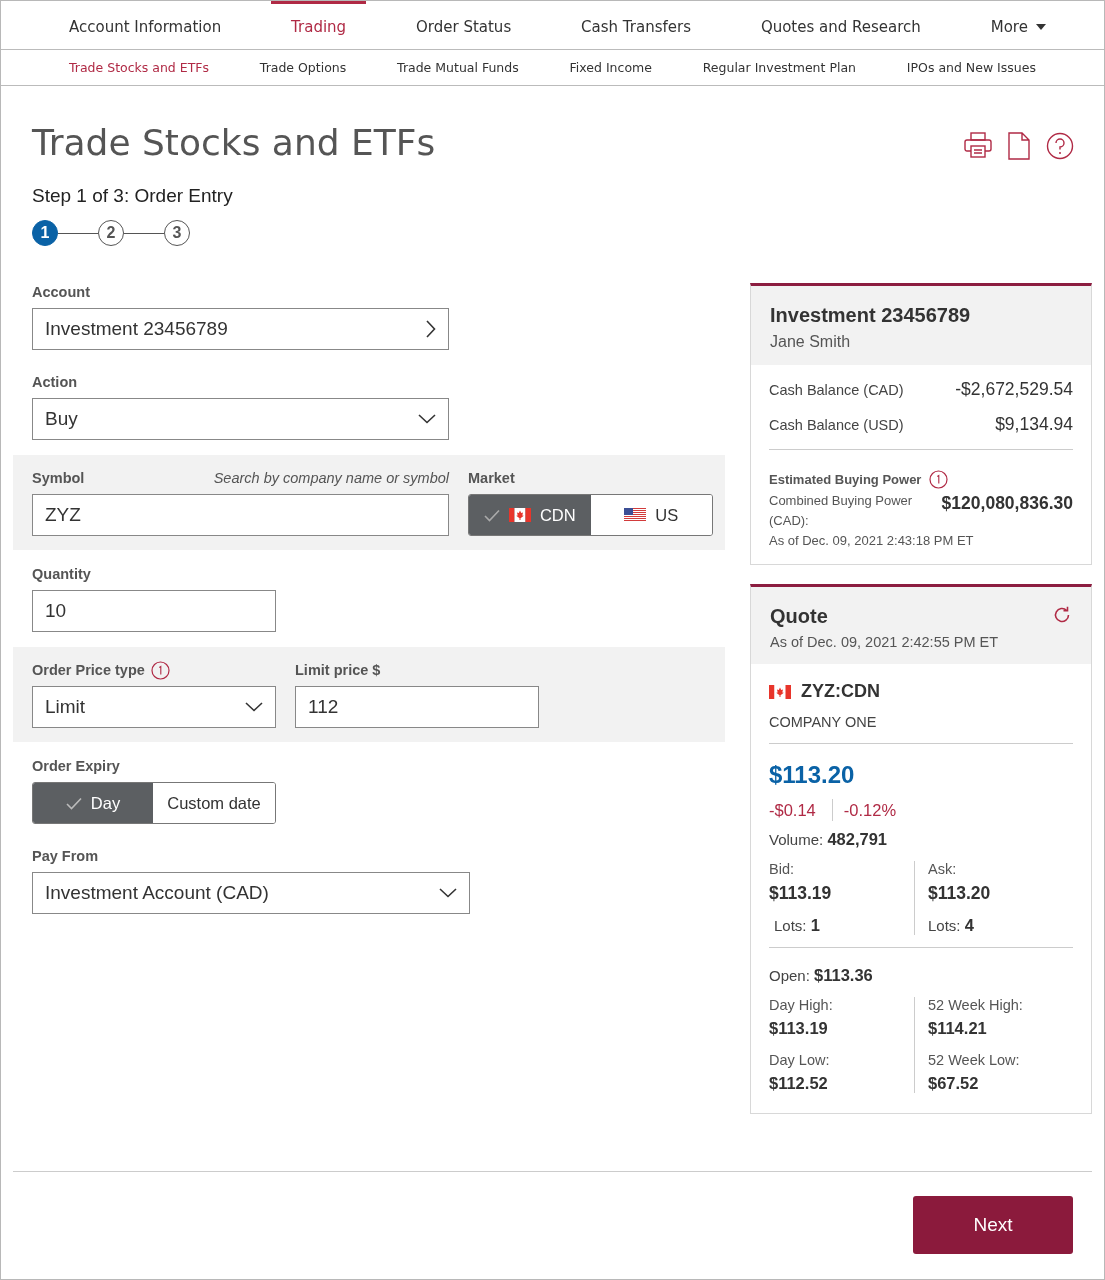 The width and height of the screenshot is (1105, 1280). I want to click on nav-tab: Trading, so click(319, 25).